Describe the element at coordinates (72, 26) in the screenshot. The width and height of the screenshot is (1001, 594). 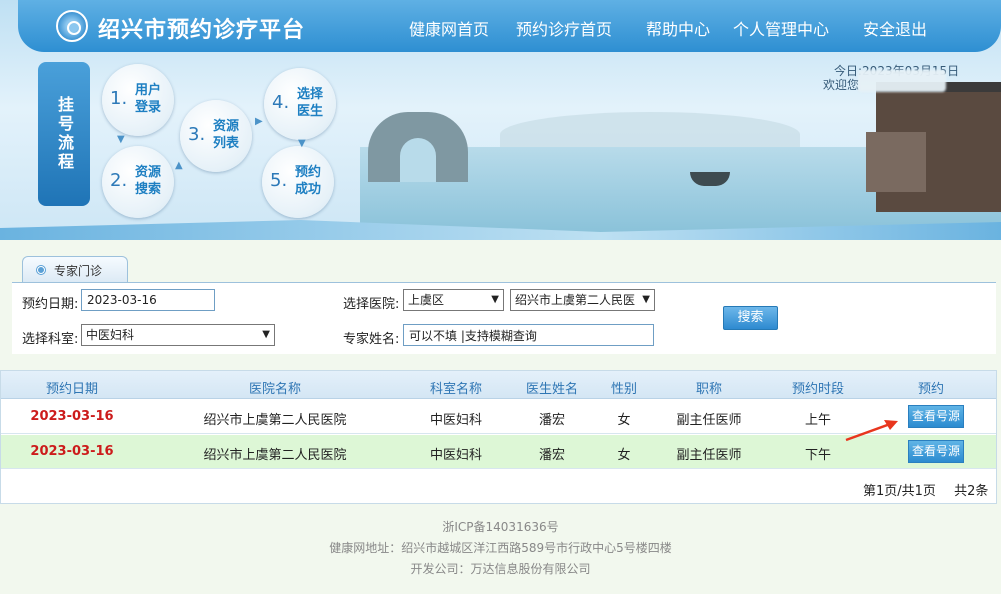
I see `platform-logo-icon` at that location.